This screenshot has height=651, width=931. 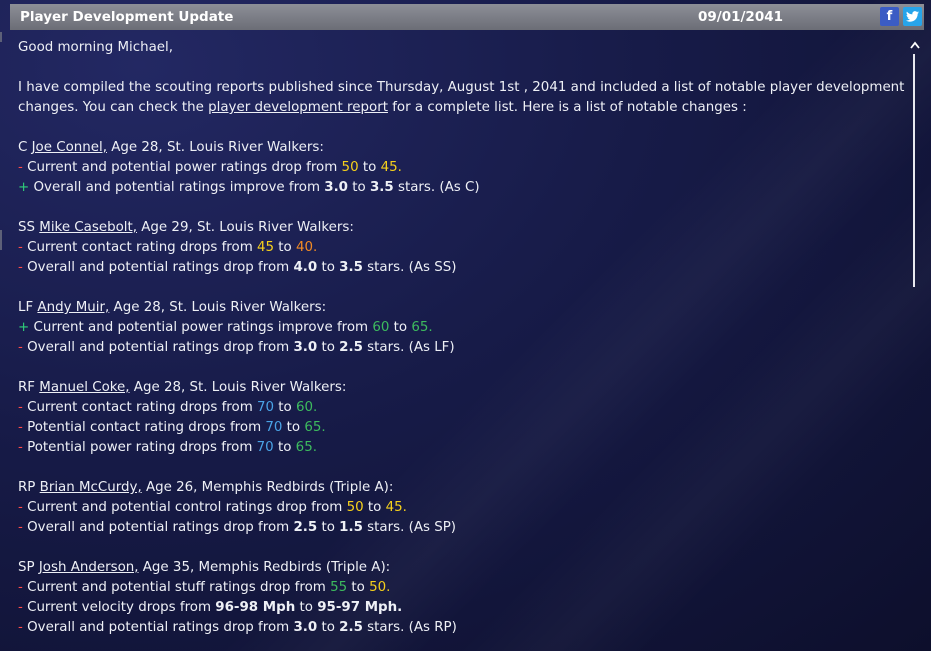 I want to click on change-text: stars. (As LF), so click(x=408, y=347).